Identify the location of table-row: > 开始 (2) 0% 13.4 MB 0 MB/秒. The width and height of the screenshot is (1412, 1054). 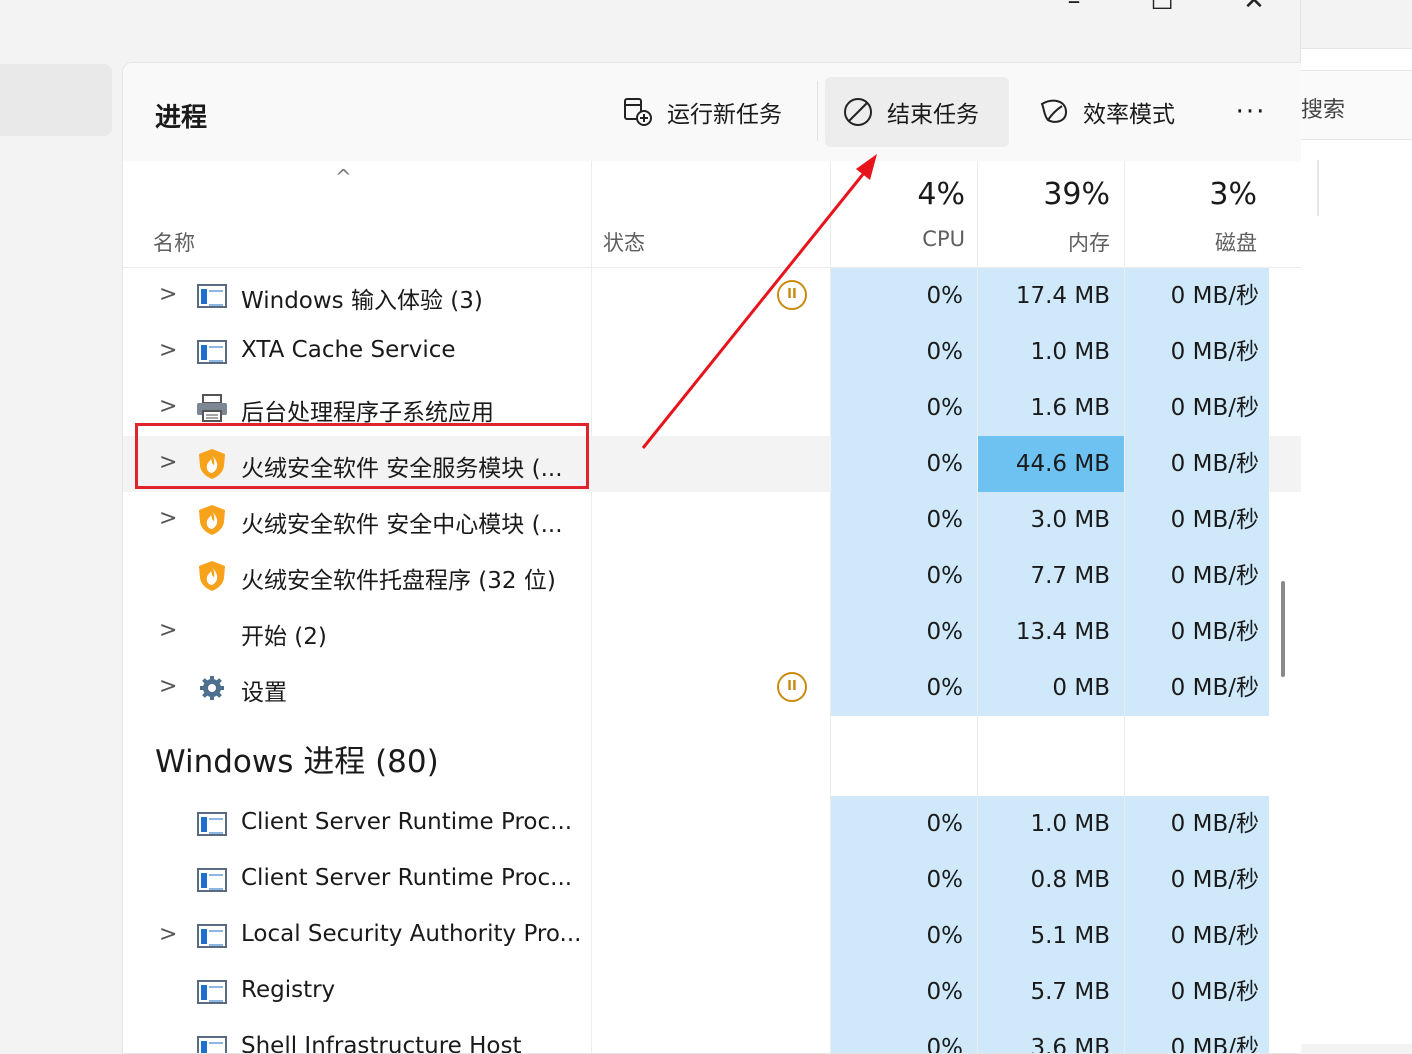
(712, 632).